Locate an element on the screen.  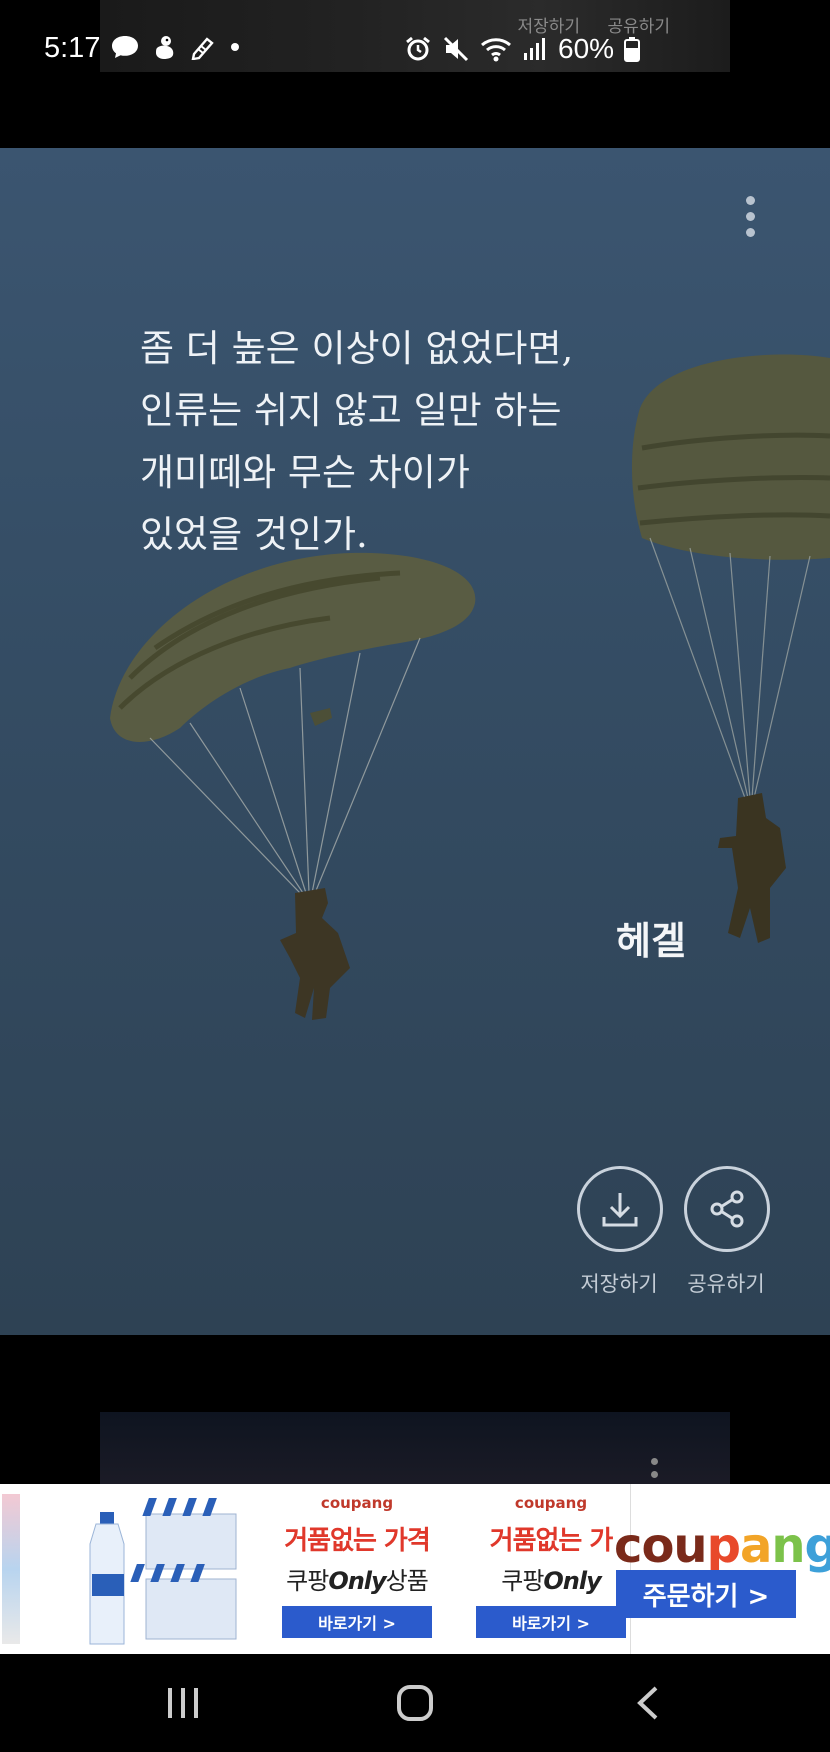
navigation-bar is located at coordinates (415, 1703).